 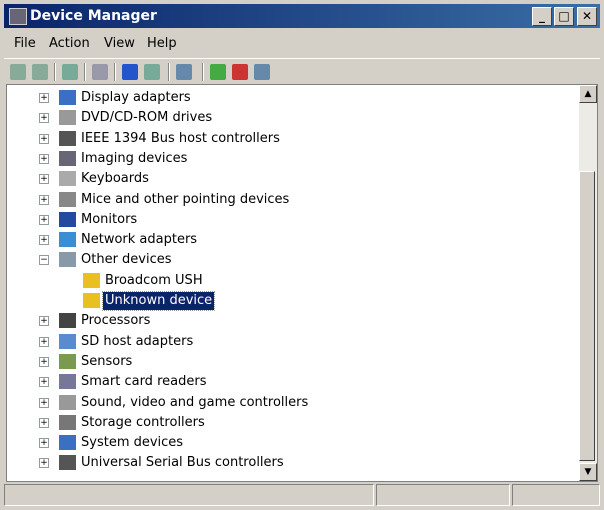 I want to click on tree-item: + DVD/CD-ROM drives, so click(x=287, y=118).